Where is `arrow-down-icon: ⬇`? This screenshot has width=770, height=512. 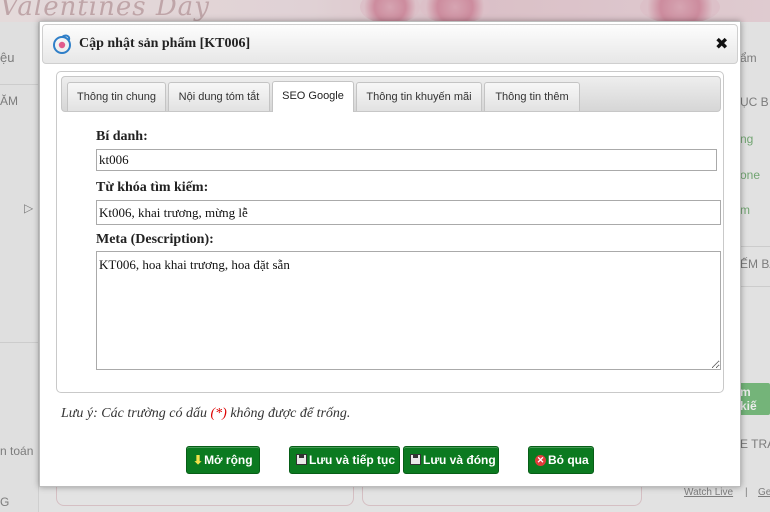 arrow-down-icon: ⬇ is located at coordinates (198, 460).